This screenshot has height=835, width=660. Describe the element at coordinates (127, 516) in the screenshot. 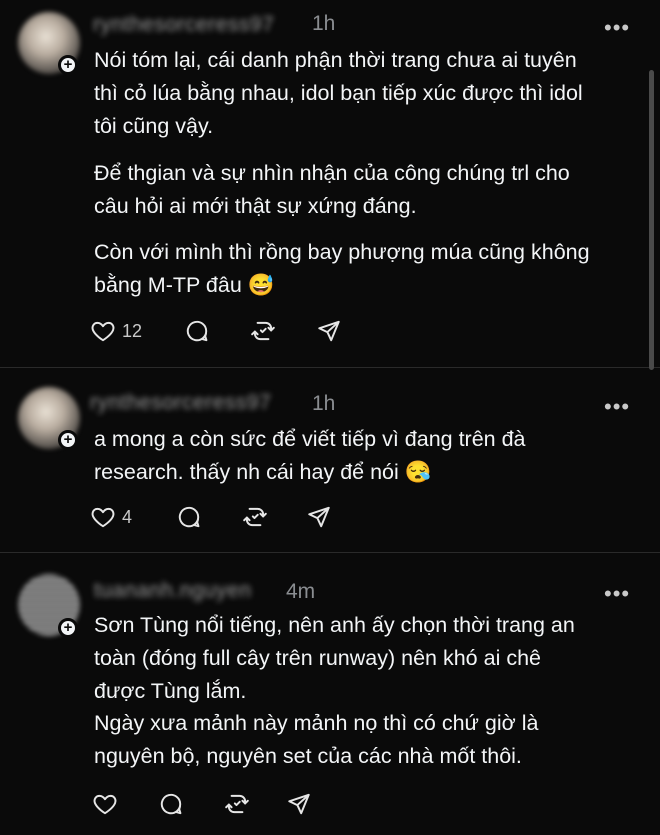

I see `like-count: 4` at that location.